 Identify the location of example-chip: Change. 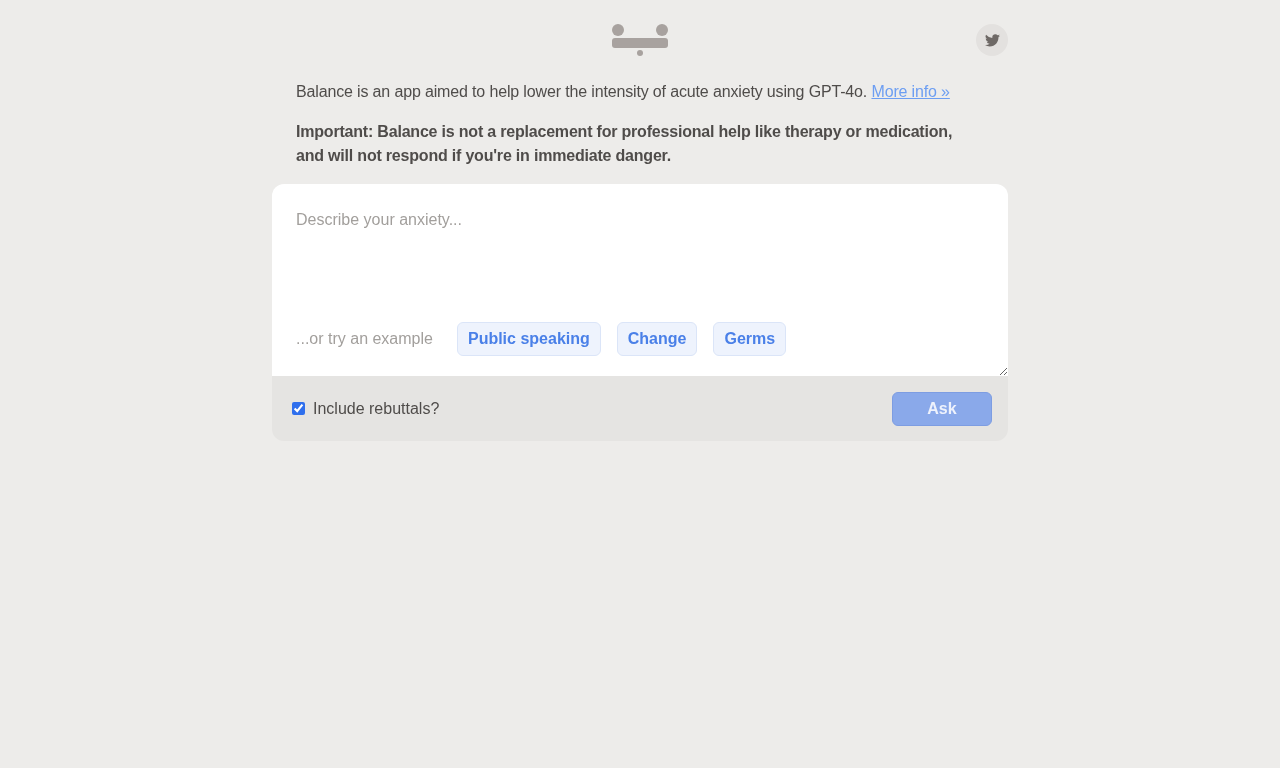
(657, 339).